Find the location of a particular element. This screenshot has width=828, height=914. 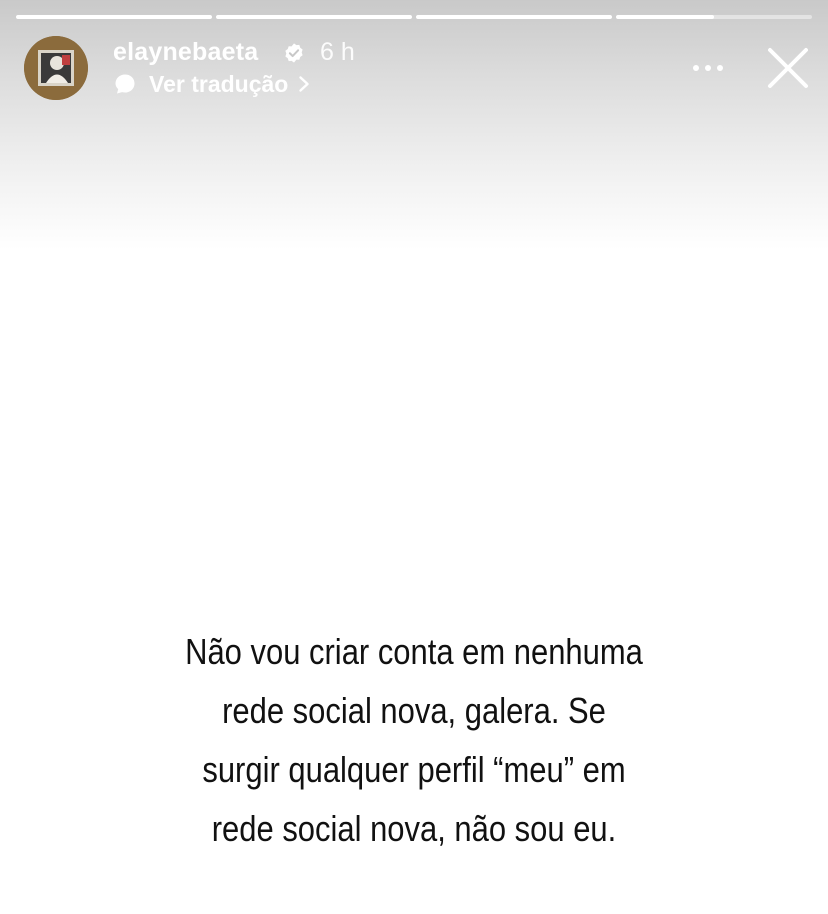

speech-bubble-icon is located at coordinates (125, 84).